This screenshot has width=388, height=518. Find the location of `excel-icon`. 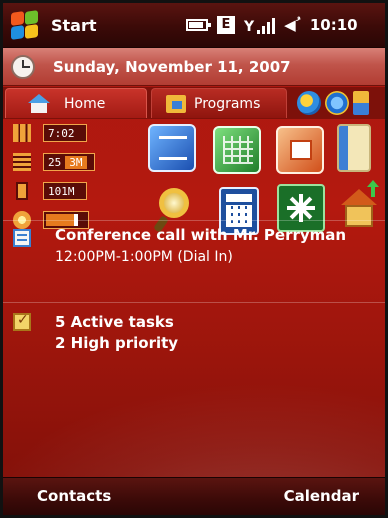

excel-icon is located at coordinates (237, 150).